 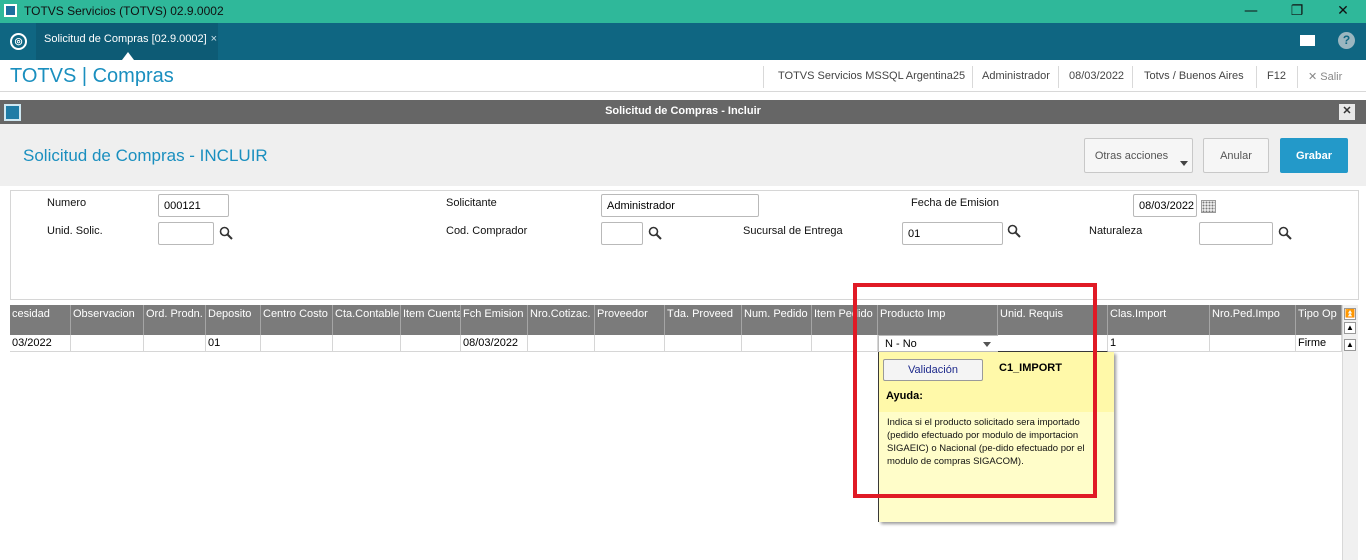 What do you see at coordinates (124, 11) in the screenshot?
I see `window-title: TOTVS Servicios (TOTVS) 02.9.0002` at bounding box center [124, 11].